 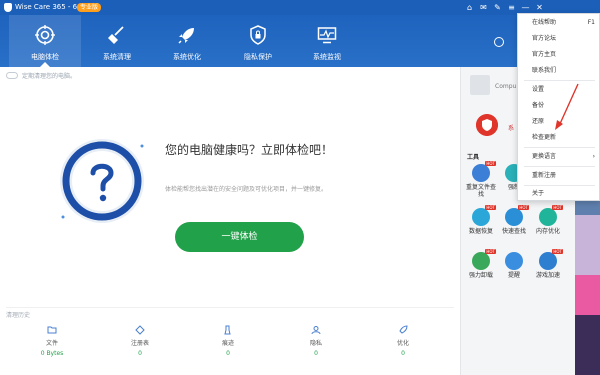 What do you see at coordinates (327, 57) in the screenshot?
I see `tab-label: 系统监视` at bounding box center [327, 57].